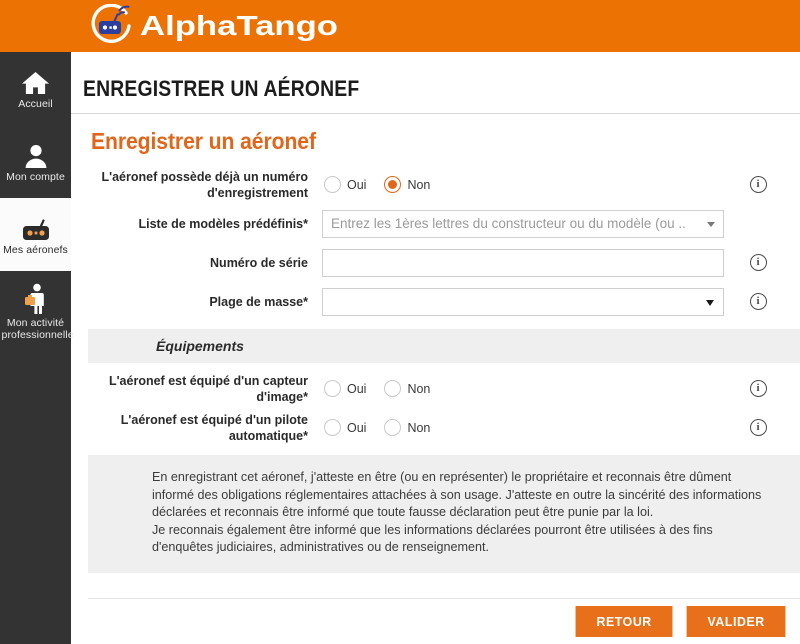 This screenshot has height=644, width=800. What do you see at coordinates (35, 177) in the screenshot?
I see `sidebar-item-label: Mon compte` at bounding box center [35, 177].